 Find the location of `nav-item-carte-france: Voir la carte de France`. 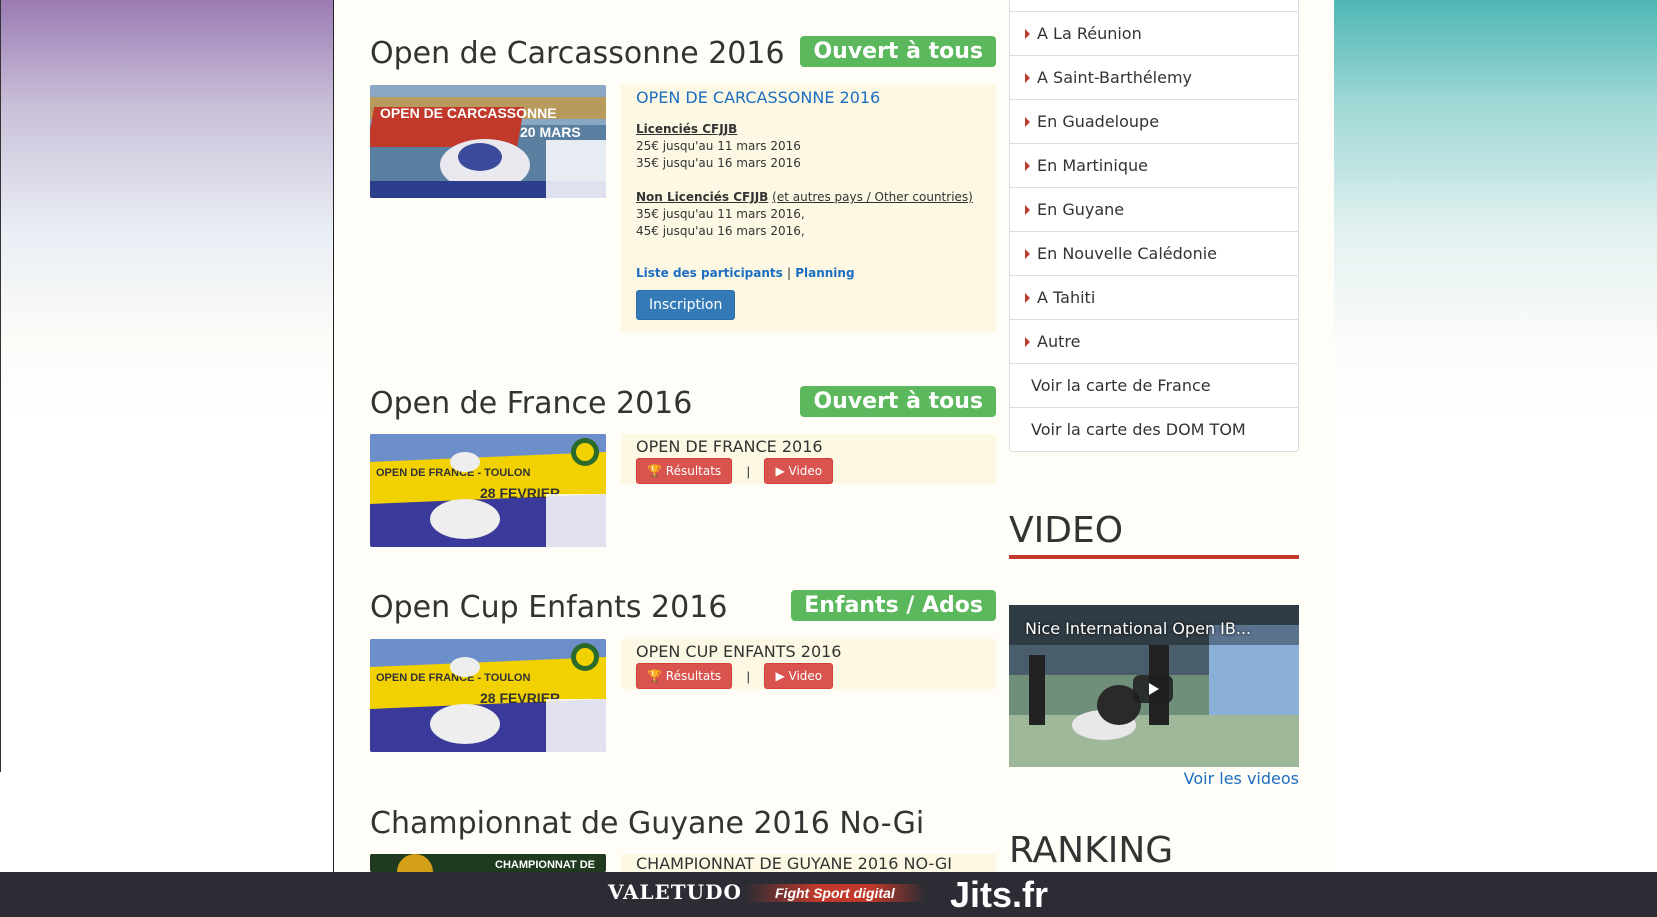

nav-item-carte-france: Voir la carte de France is located at coordinates (1154, 385).